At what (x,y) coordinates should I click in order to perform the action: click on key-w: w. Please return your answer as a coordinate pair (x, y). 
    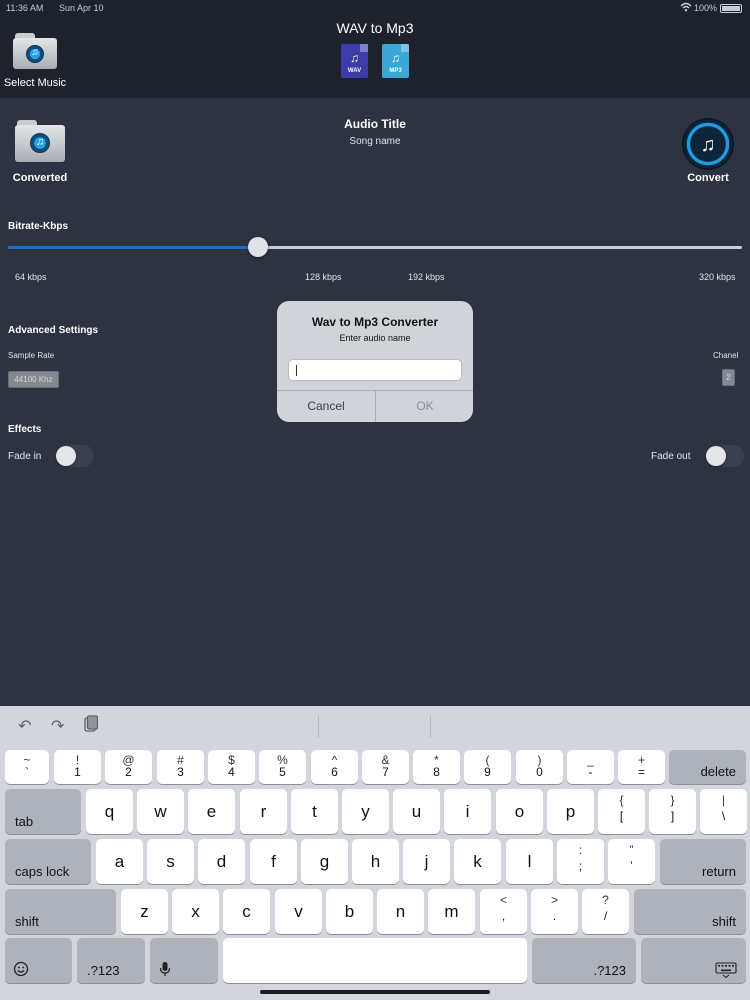
    Looking at the image, I should click on (160, 811).